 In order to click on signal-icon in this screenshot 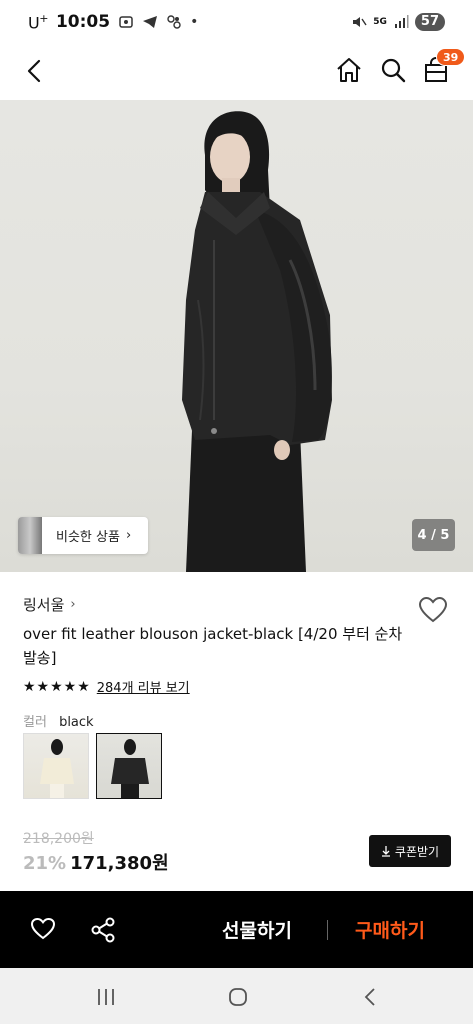, I will do `click(401, 21)`.